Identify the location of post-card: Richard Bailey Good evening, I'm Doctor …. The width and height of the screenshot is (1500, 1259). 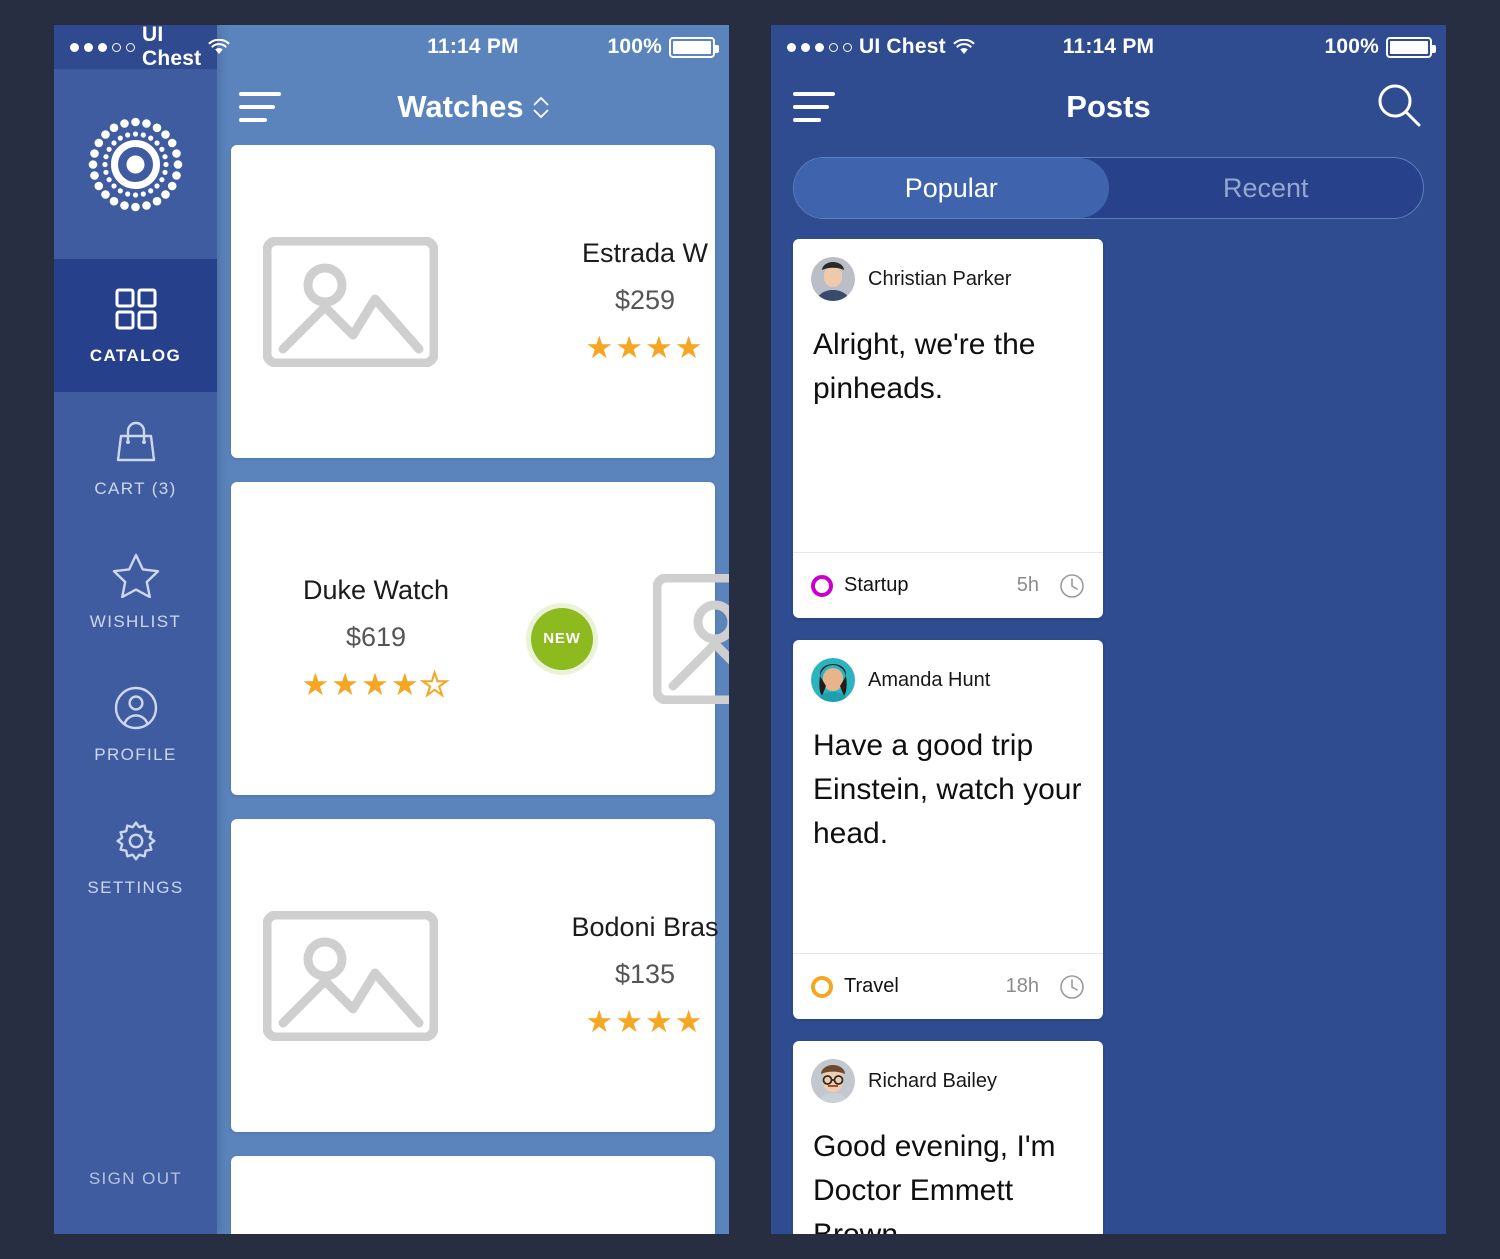
(948, 1137).